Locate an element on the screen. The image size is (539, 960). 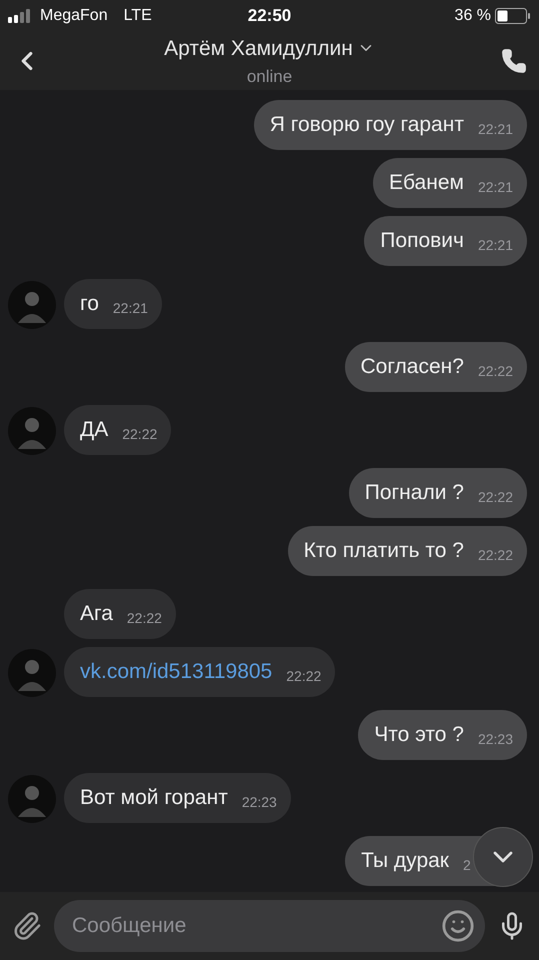
message-input: Сообщение is located at coordinates (269, 926).